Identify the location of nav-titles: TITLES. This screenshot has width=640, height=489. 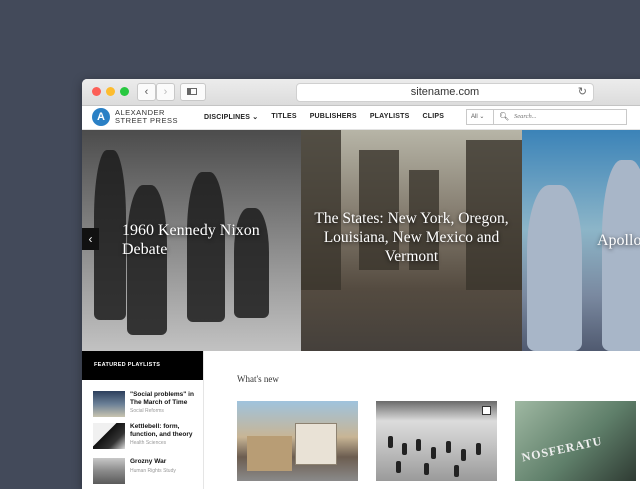
(283, 117).